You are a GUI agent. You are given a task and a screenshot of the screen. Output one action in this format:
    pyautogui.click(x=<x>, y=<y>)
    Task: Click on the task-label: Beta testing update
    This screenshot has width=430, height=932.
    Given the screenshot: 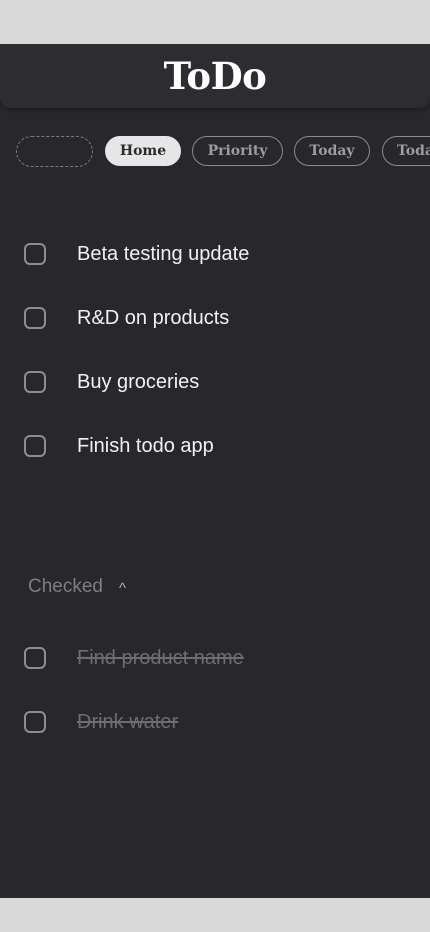 What is the action you would take?
    pyautogui.click(x=163, y=254)
    